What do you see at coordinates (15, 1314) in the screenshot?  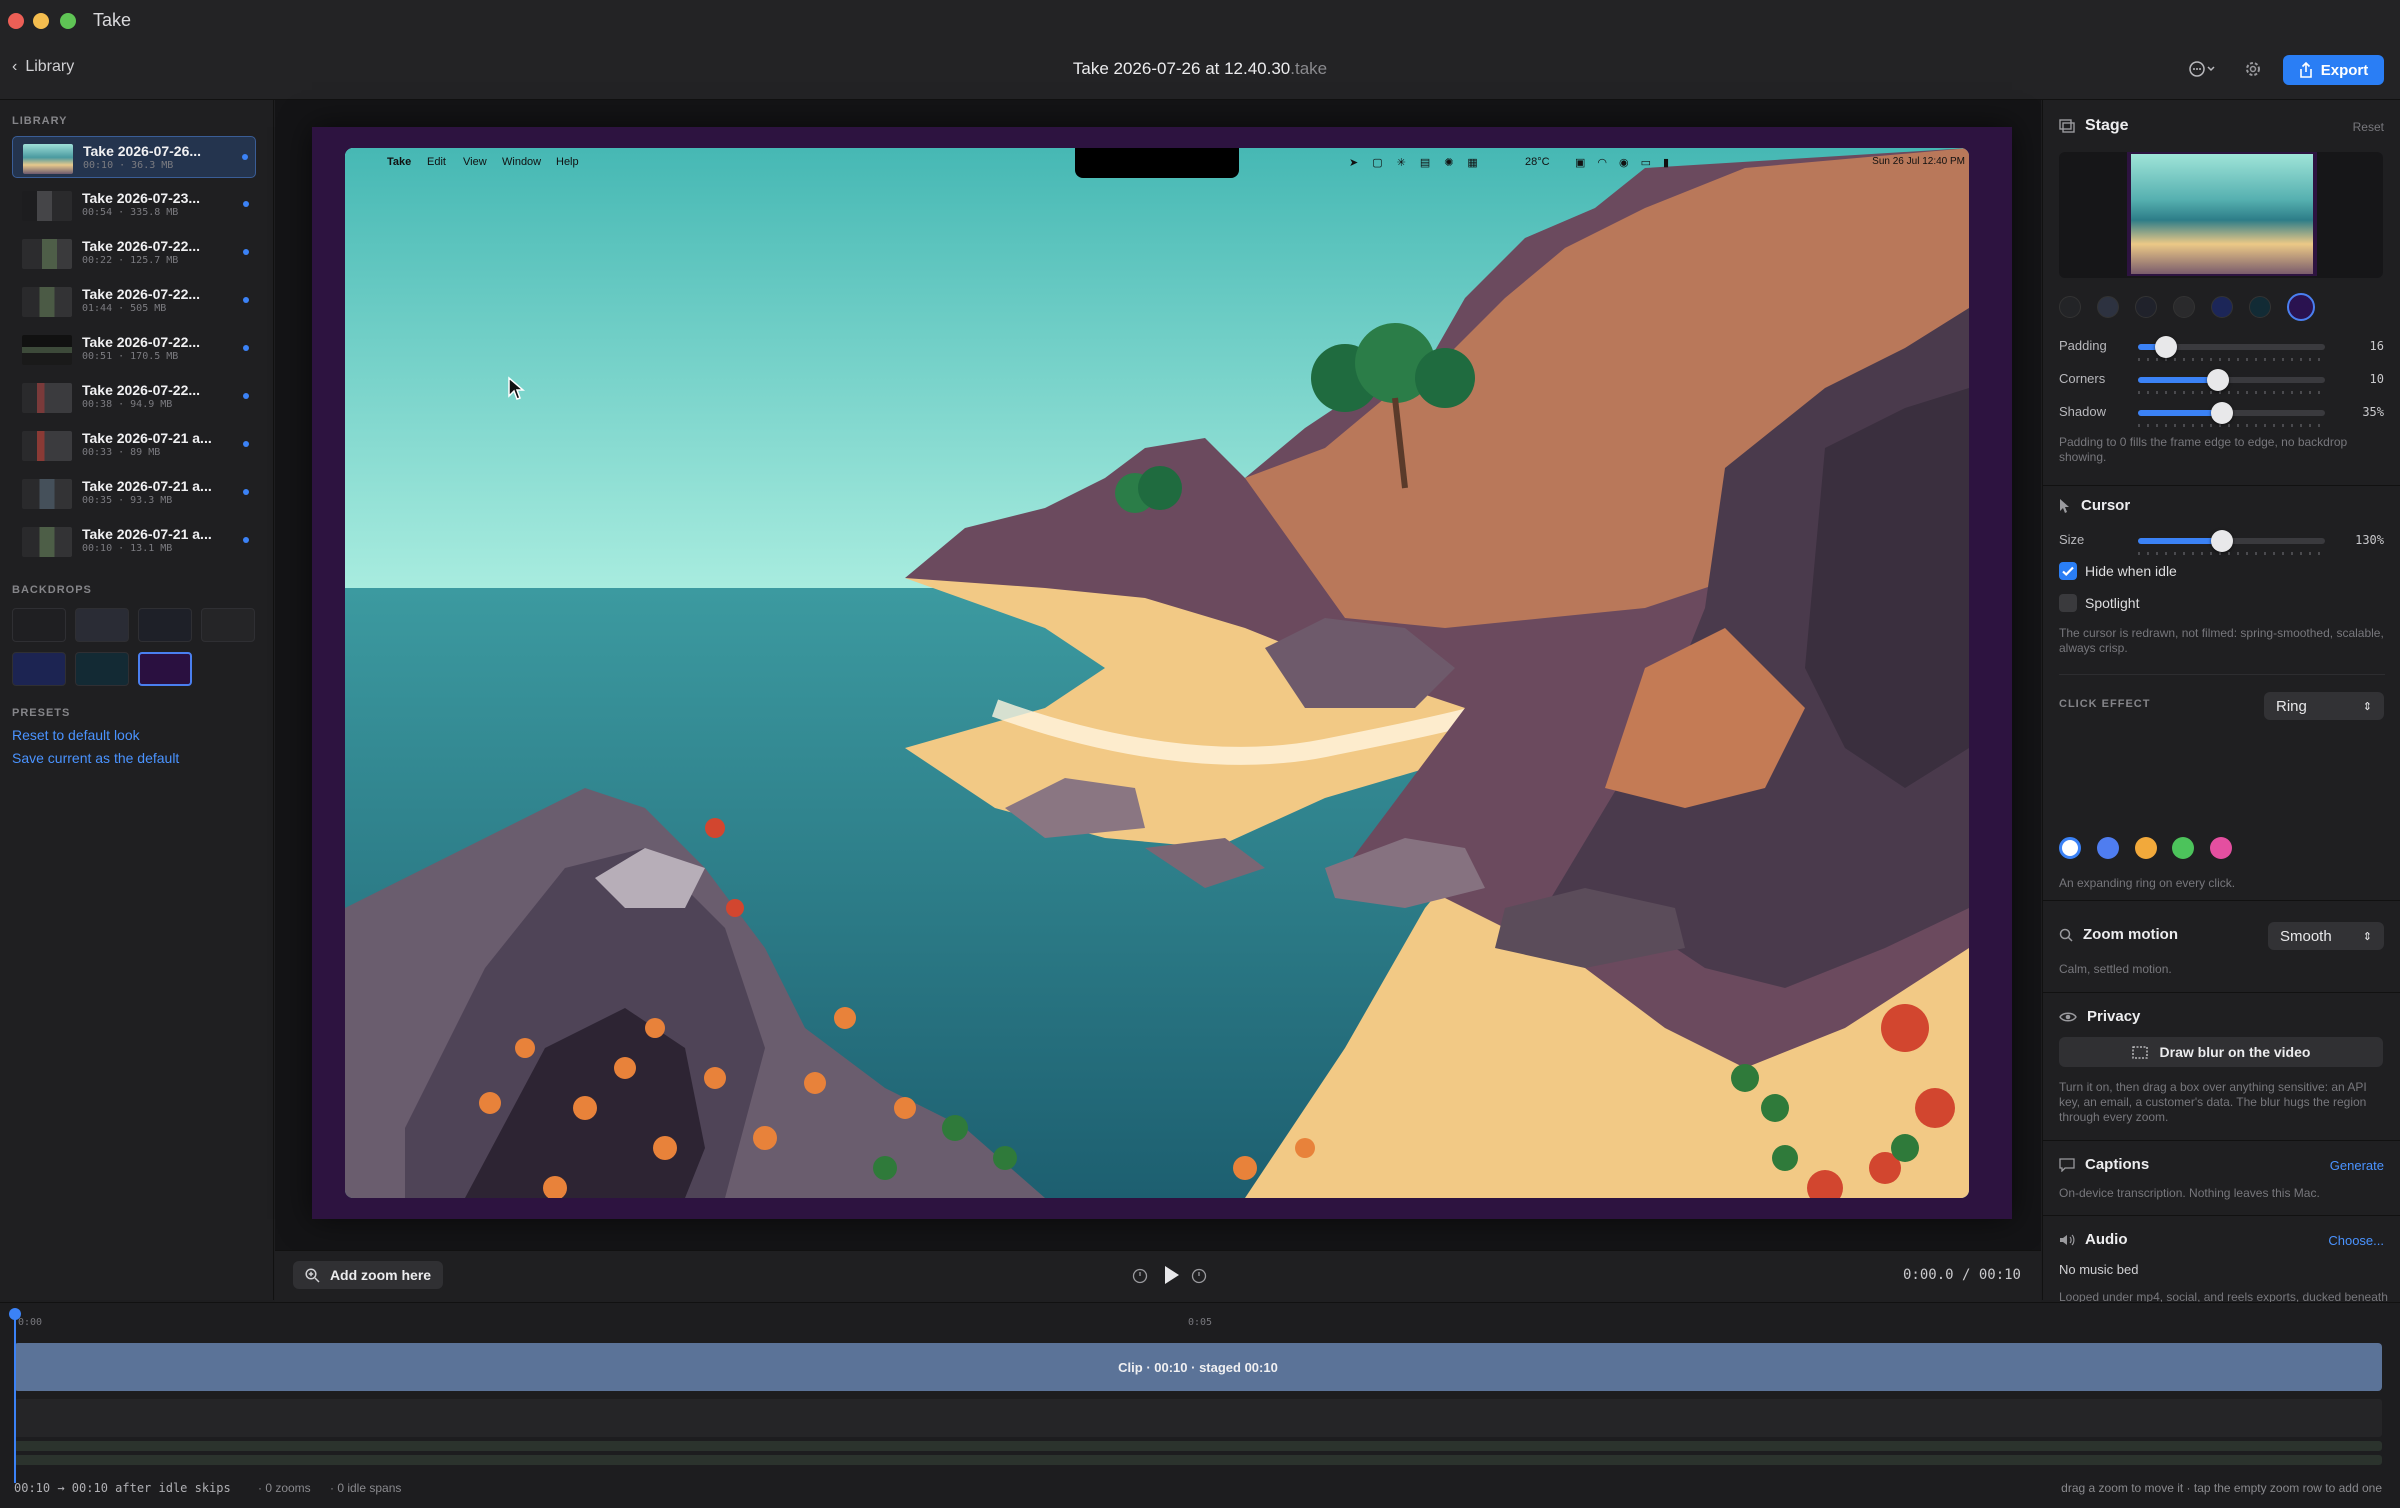 I see `playhead-handle` at bounding box center [15, 1314].